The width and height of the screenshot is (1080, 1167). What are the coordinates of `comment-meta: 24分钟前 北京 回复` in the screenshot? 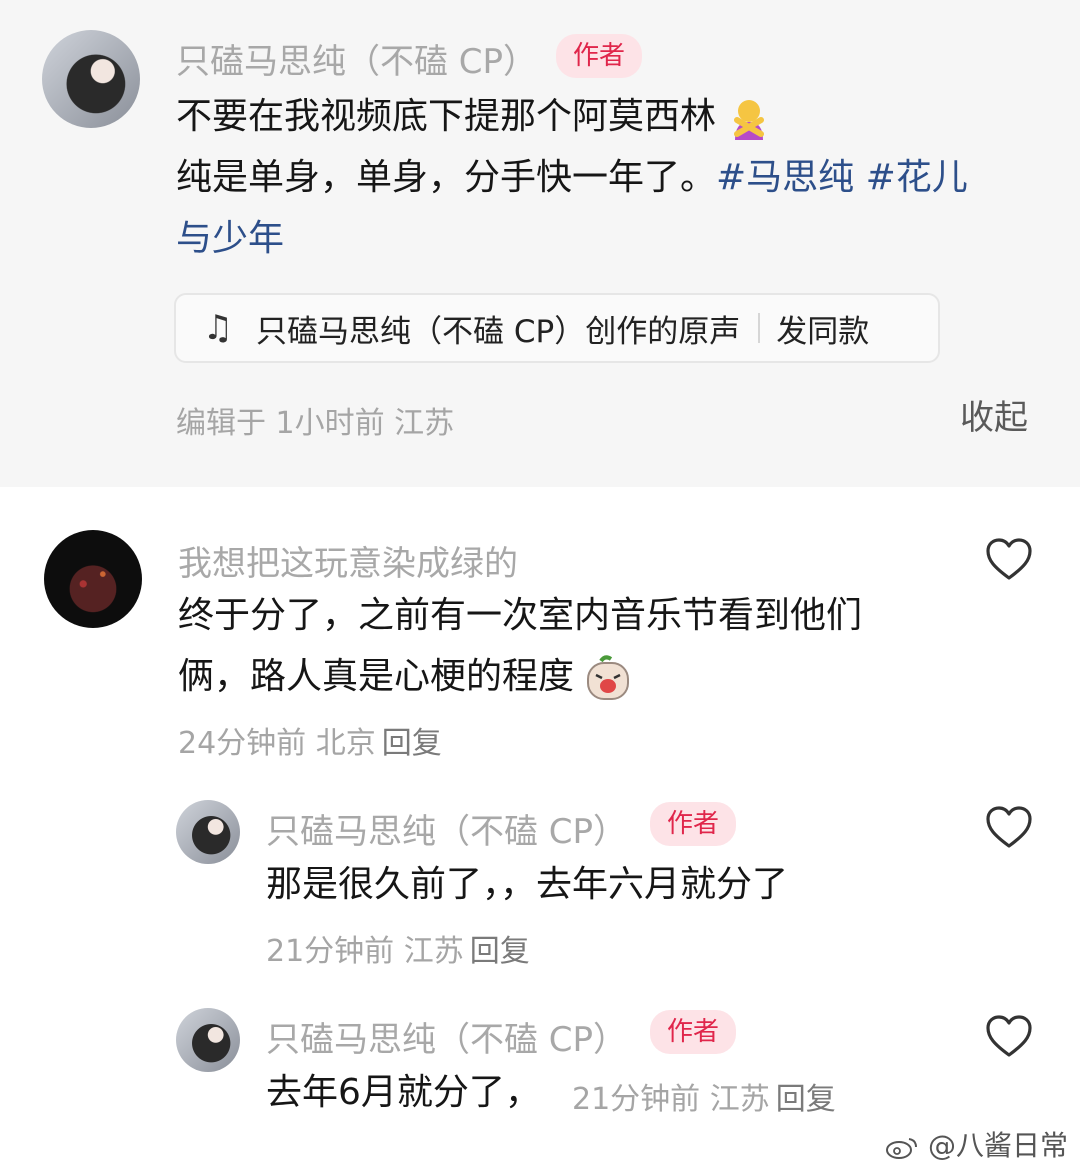 It's located at (310, 740).